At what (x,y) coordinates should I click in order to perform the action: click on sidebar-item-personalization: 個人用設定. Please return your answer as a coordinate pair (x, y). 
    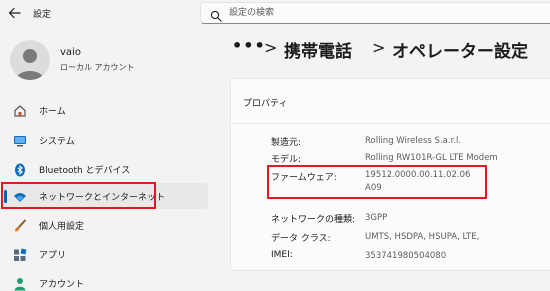
    Looking at the image, I should click on (106, 225).